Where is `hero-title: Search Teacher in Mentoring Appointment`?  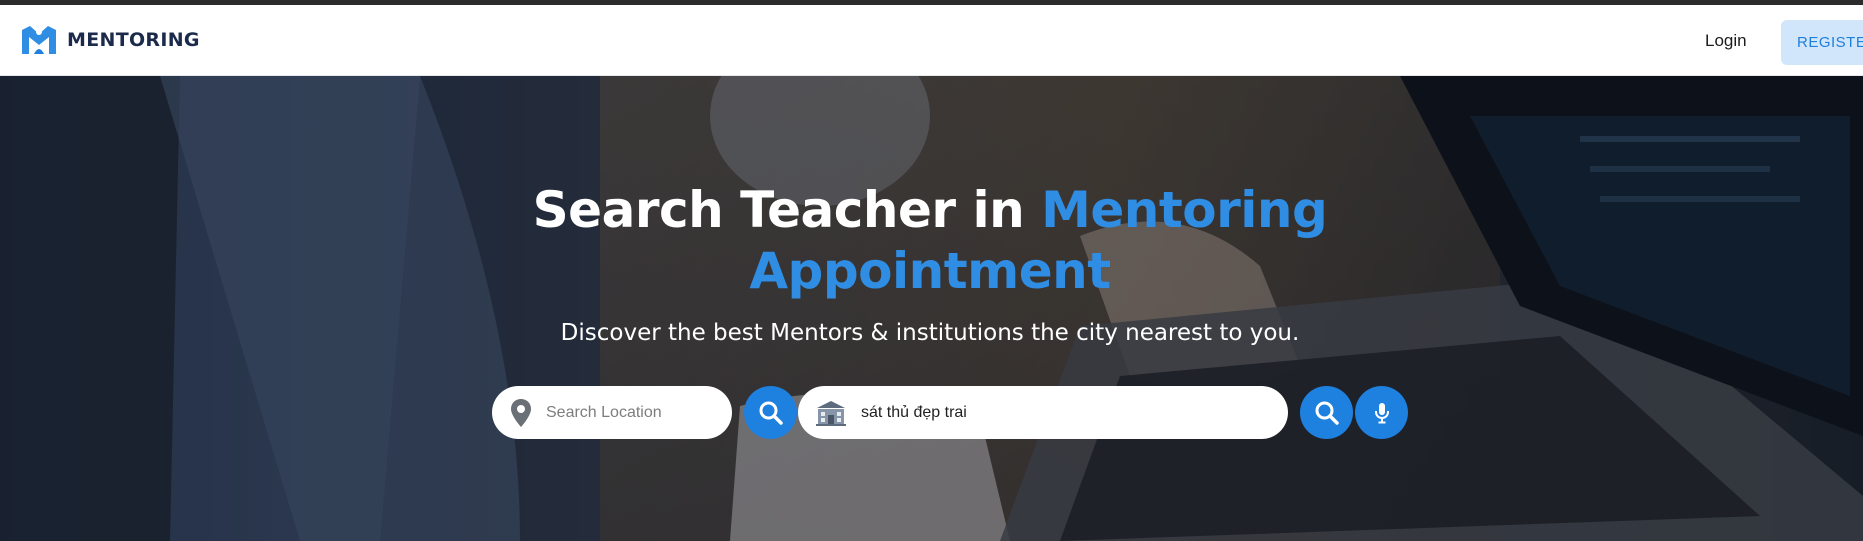
hero-title: Search Teacher in Mentoring Appointment is located at coordinates (930, 241).